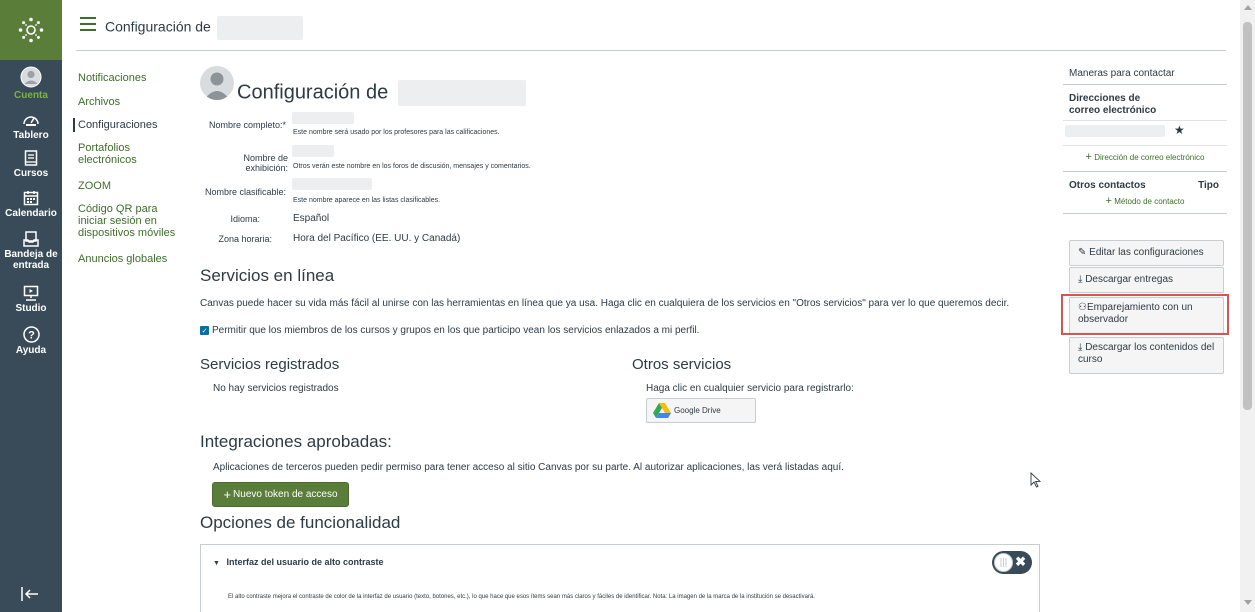 This screenshot has width=1255, height=612. I want to click on high-contrast-toggle-expand: ▼ Interfaz del usuario de alto contraste, so click(298, 562).